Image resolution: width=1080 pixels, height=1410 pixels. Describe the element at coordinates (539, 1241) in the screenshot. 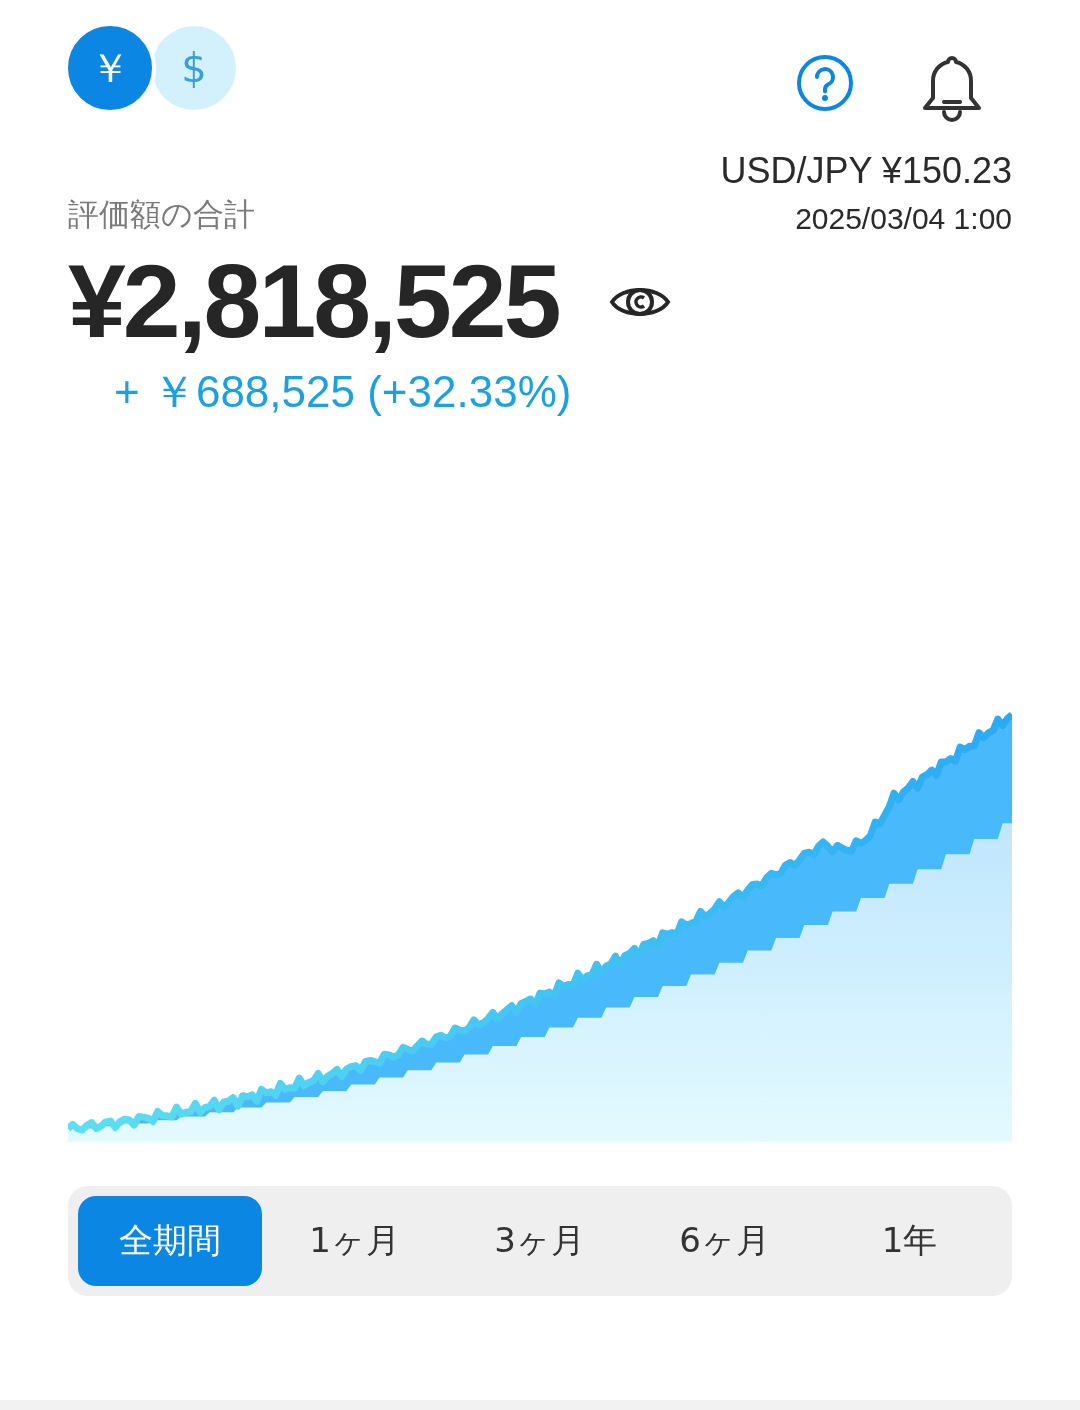

I see `period-tab: 3ヶ月` at that location.